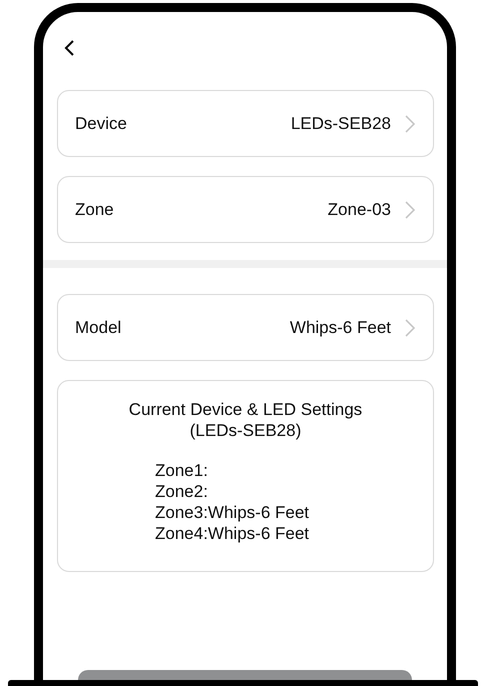 This screenshot has height=686, width=486. I want to click on zone-setting-text: Zone3:Whips-6 Feet, so click(232, 512).